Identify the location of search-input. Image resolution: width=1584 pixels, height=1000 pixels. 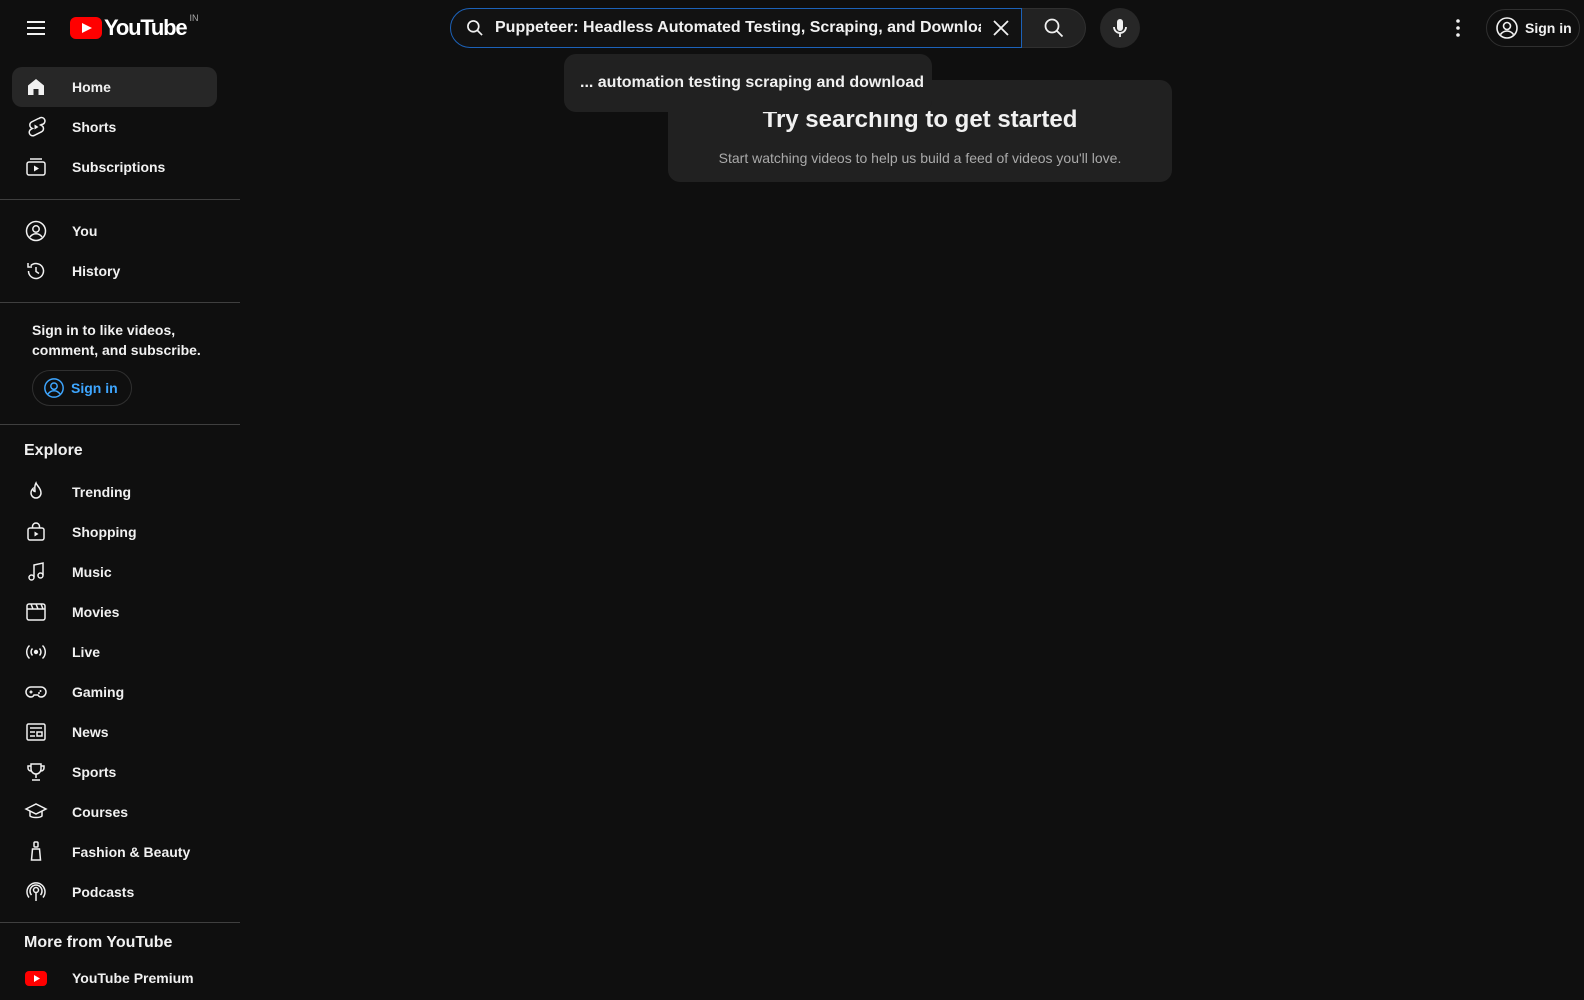
(738, 28).